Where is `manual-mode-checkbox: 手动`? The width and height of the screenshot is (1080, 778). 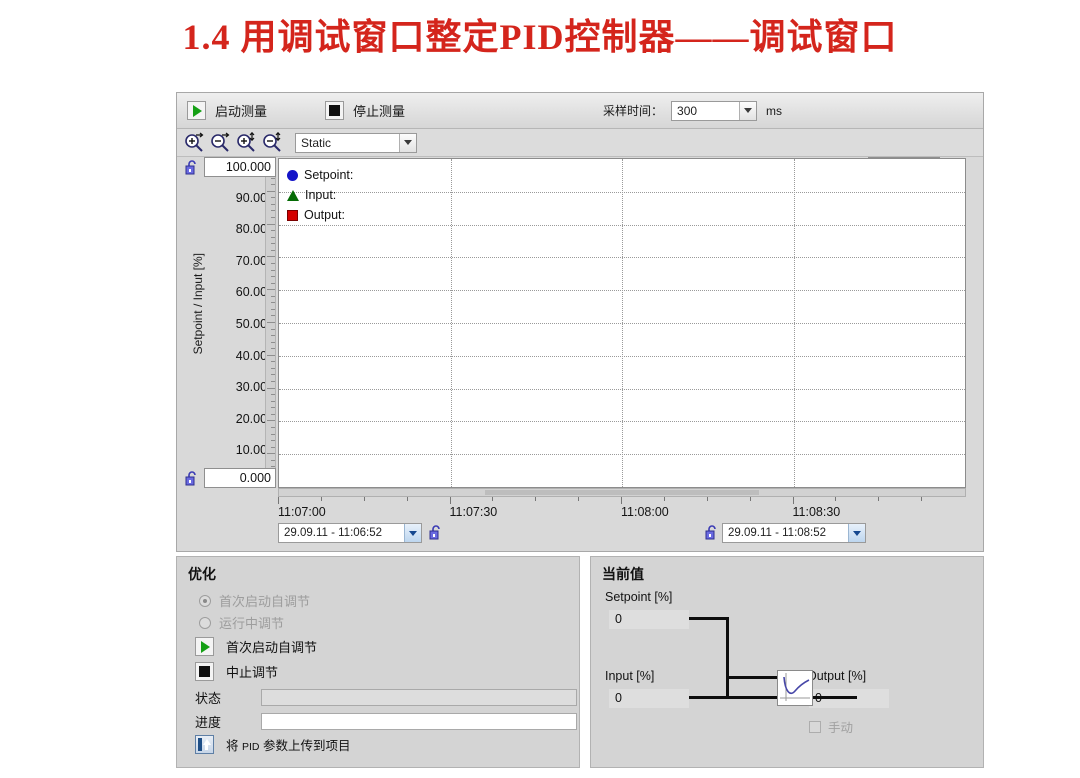 manual-mode-checkbox: 手动 is located at coordinates (831, 726).